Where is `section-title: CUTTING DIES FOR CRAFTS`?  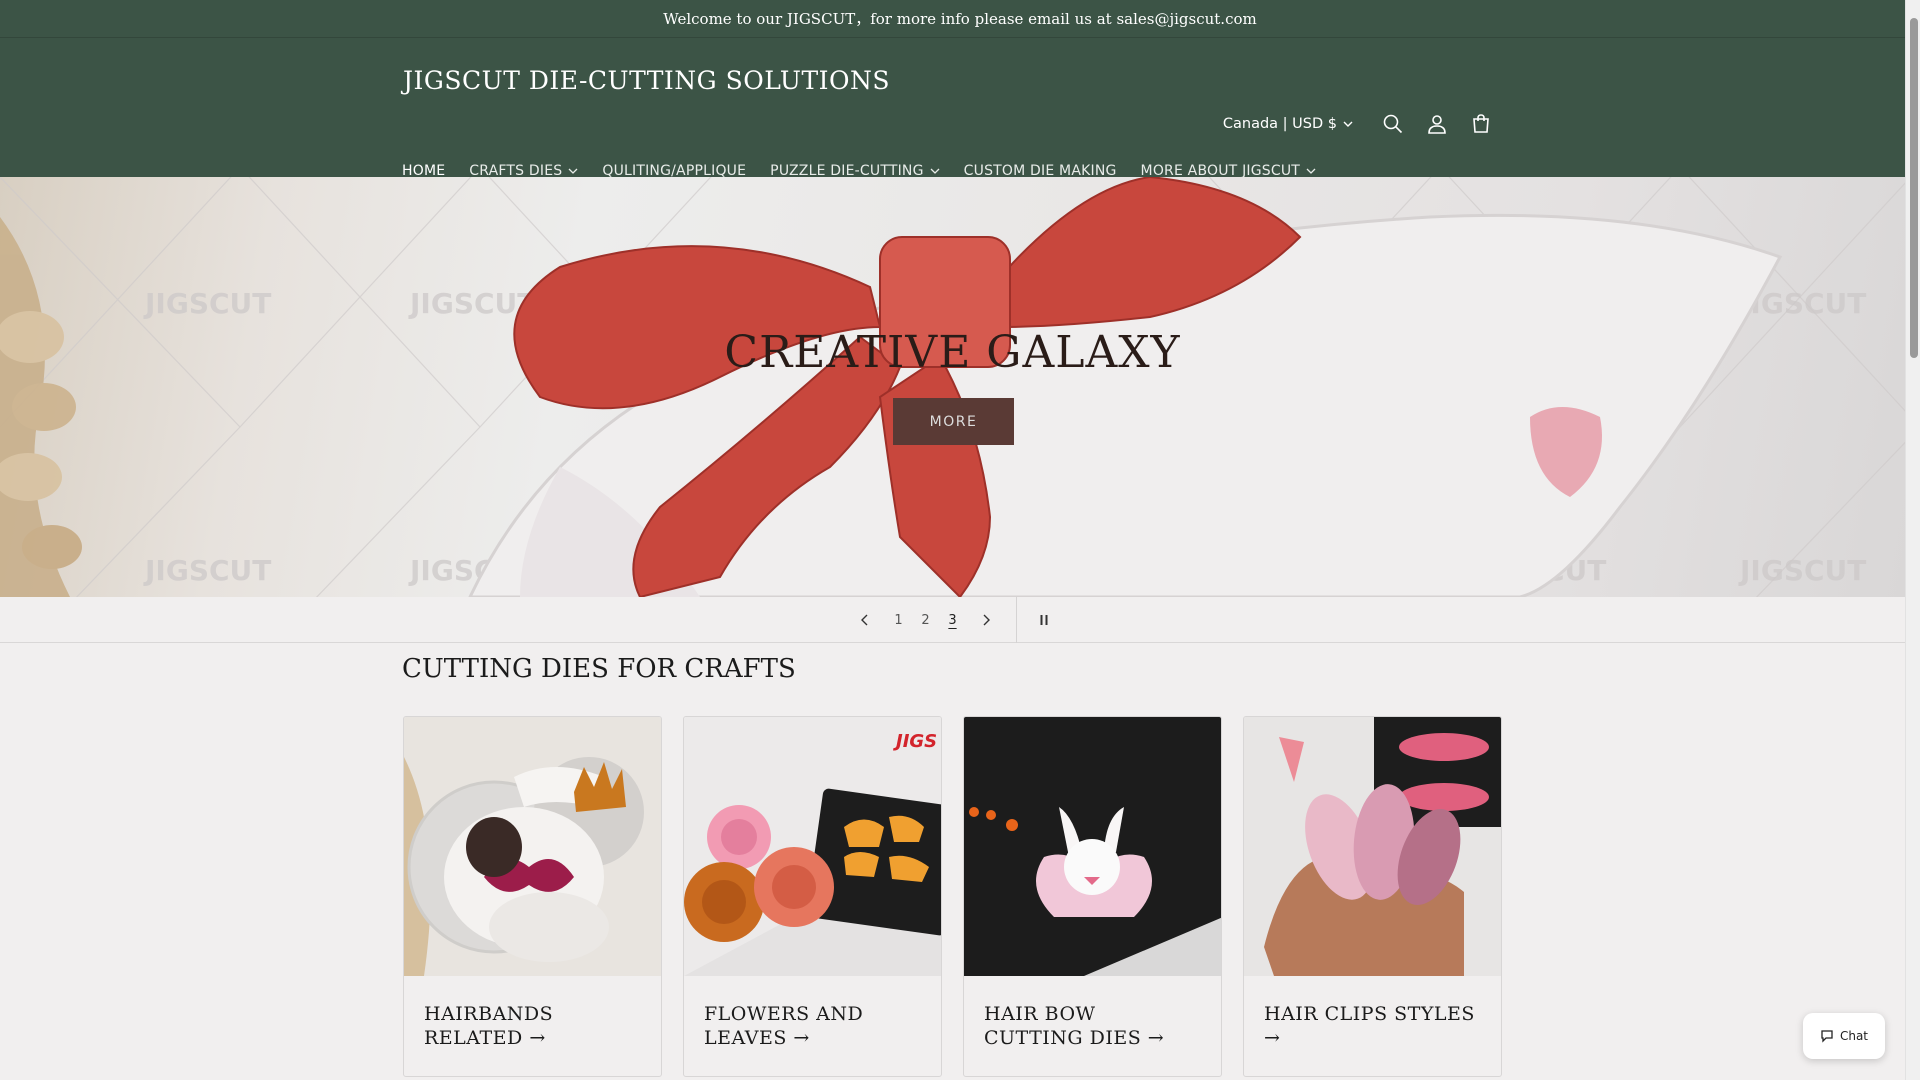 section-title: CUTTING DIES FOR CRAFTS is located at coordinates (599, 669).